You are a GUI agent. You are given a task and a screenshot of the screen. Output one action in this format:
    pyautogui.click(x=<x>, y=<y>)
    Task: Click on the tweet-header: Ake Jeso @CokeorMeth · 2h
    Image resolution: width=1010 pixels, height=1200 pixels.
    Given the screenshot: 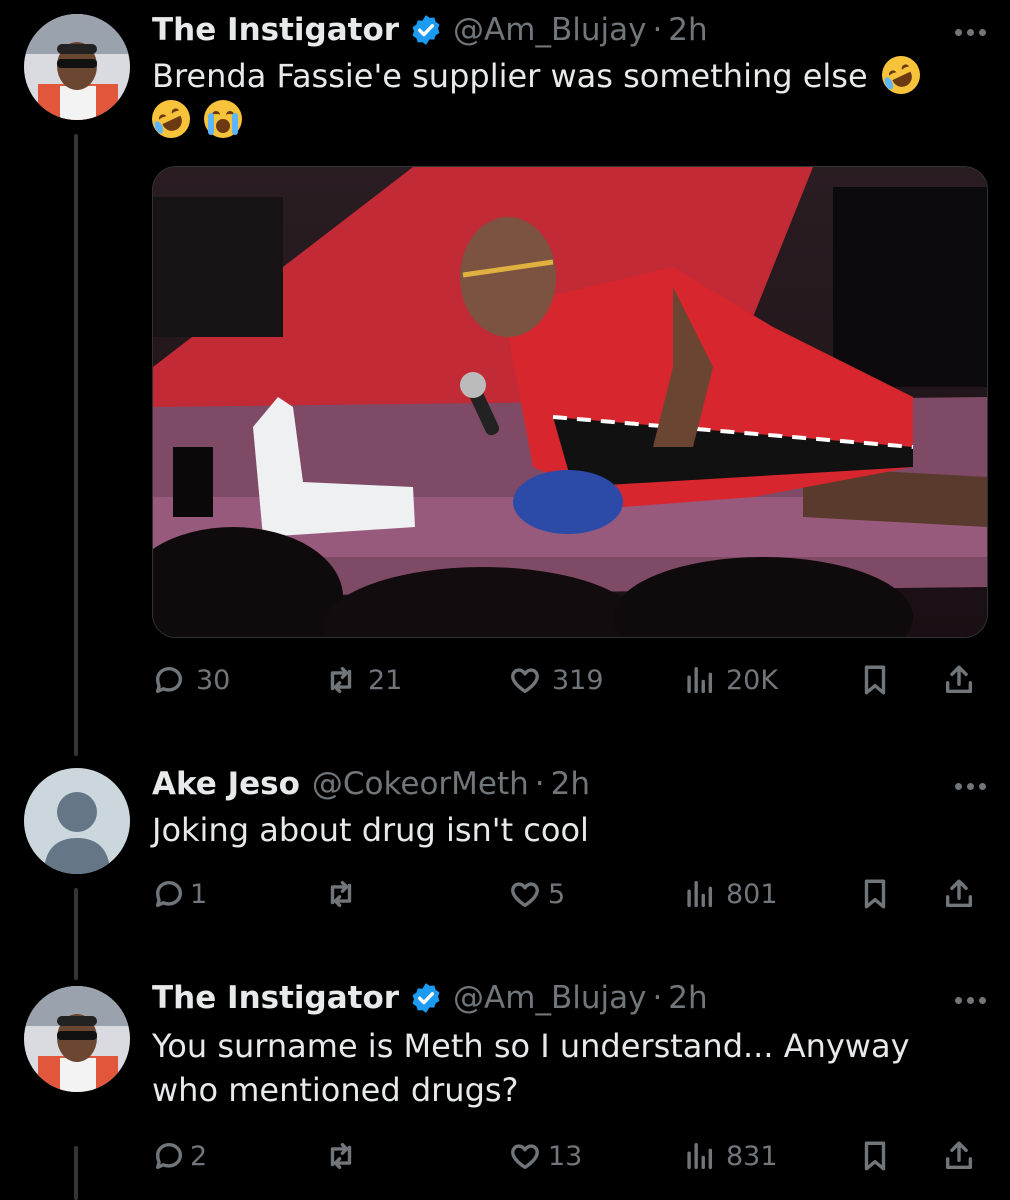 What is the action you would take?
    pyautogui.click(x=371, y=784)
    